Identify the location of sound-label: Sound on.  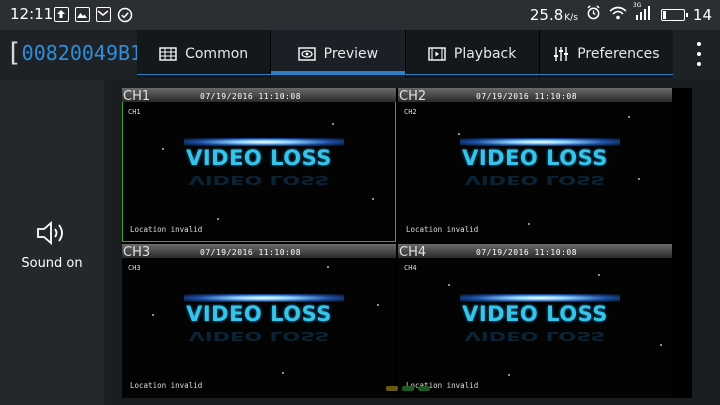
(52, 263).